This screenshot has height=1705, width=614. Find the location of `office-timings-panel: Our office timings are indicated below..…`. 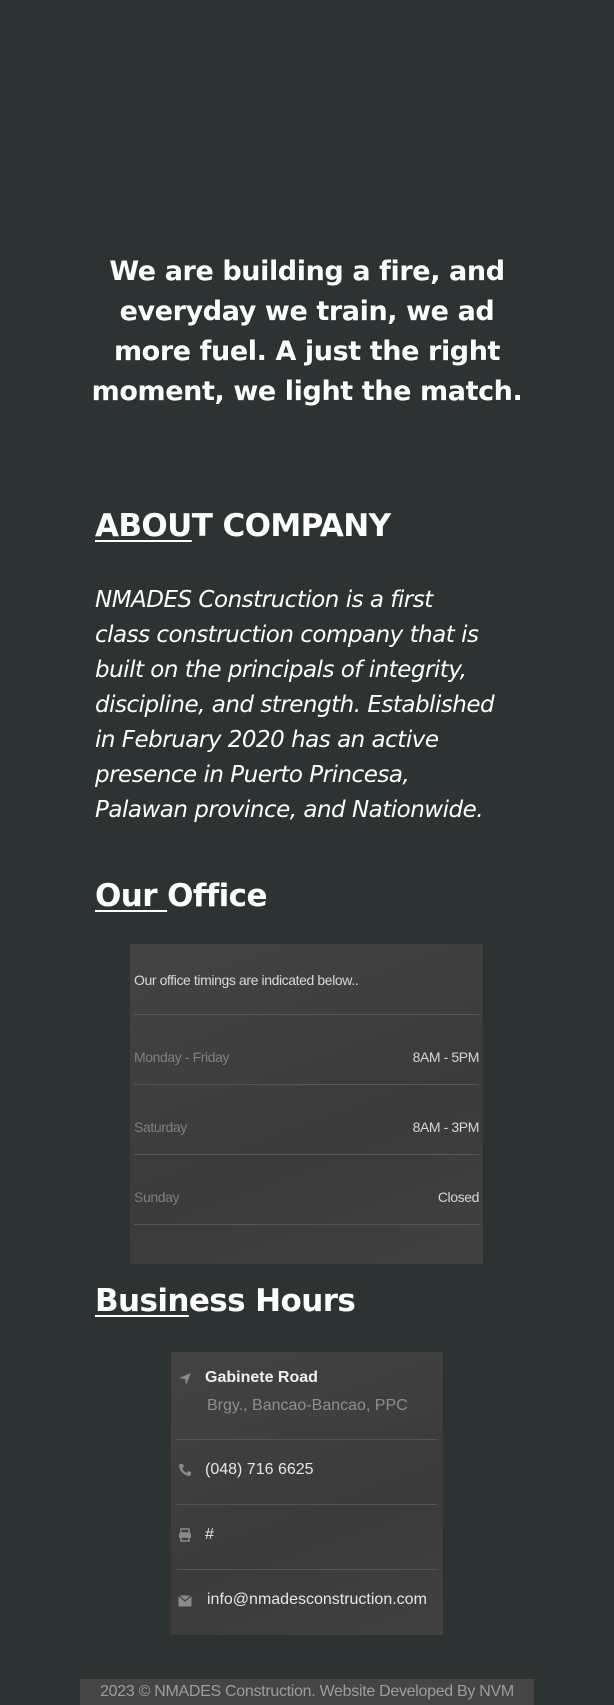

office-timings-panel: Our office timings are indicated below..… is located at coordinates (306, 1104).